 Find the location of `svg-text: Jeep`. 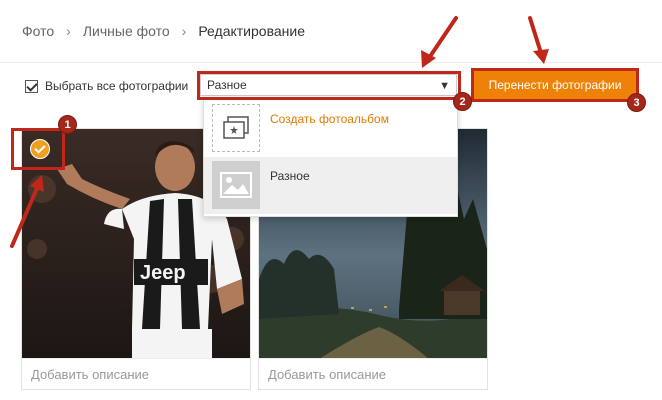

svg-text: Jeep is located at coordinates (163, 273).